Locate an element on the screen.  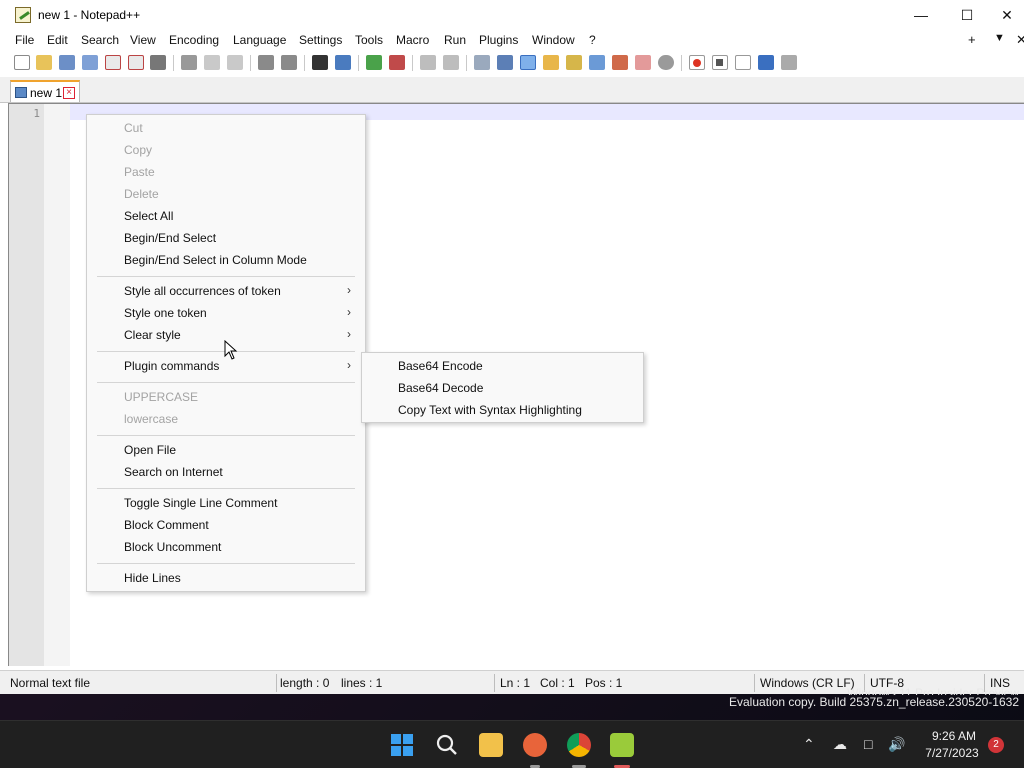
ctx-block-comment: Block Comment is located at coordinates (226, 525).